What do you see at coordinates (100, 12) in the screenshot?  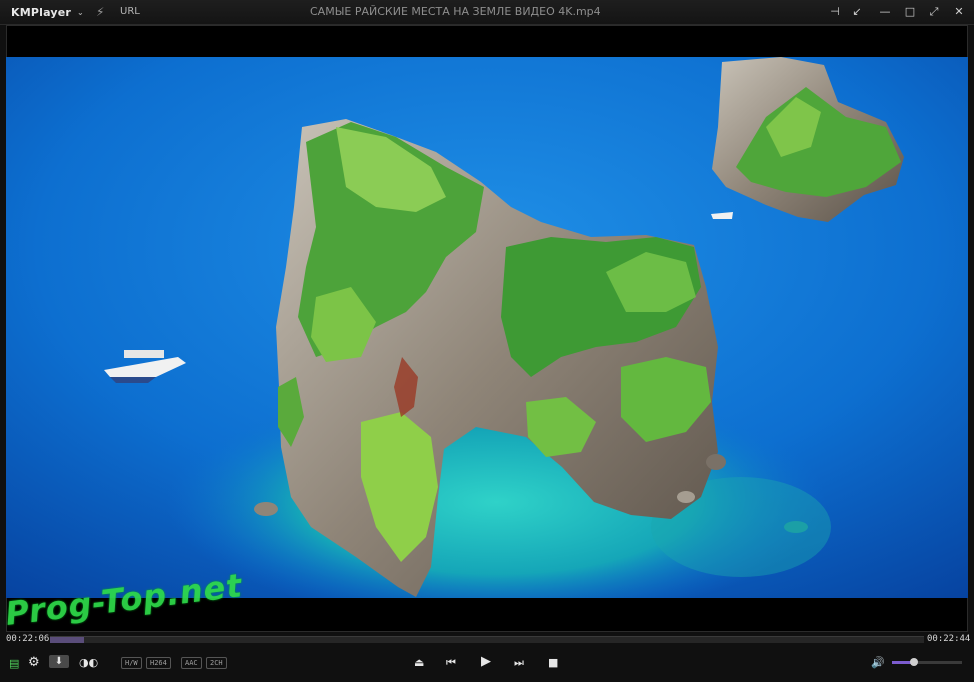 I see `lightning-icon: ⚡` at bounding box center [100, 12].